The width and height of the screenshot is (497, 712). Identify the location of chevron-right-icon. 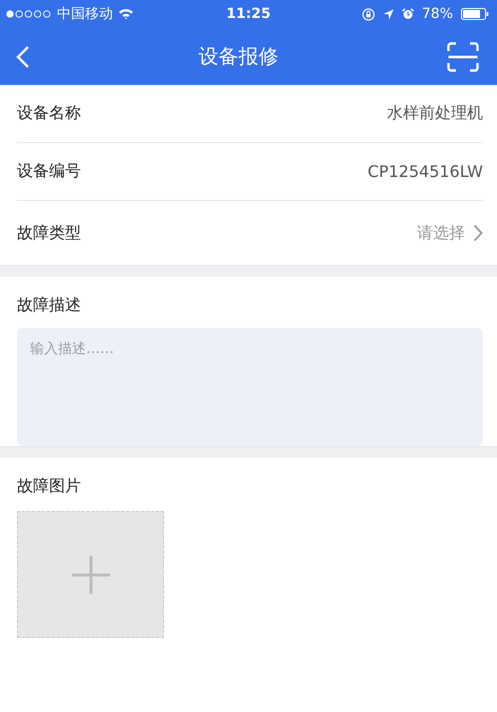
(478, 233).